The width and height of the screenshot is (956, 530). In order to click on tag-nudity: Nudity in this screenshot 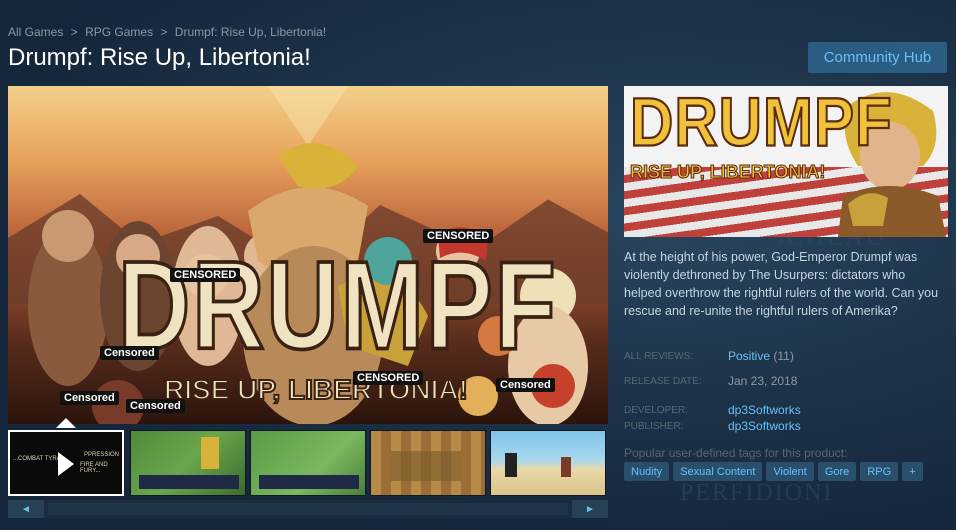, I will do `click(647, 471)`.